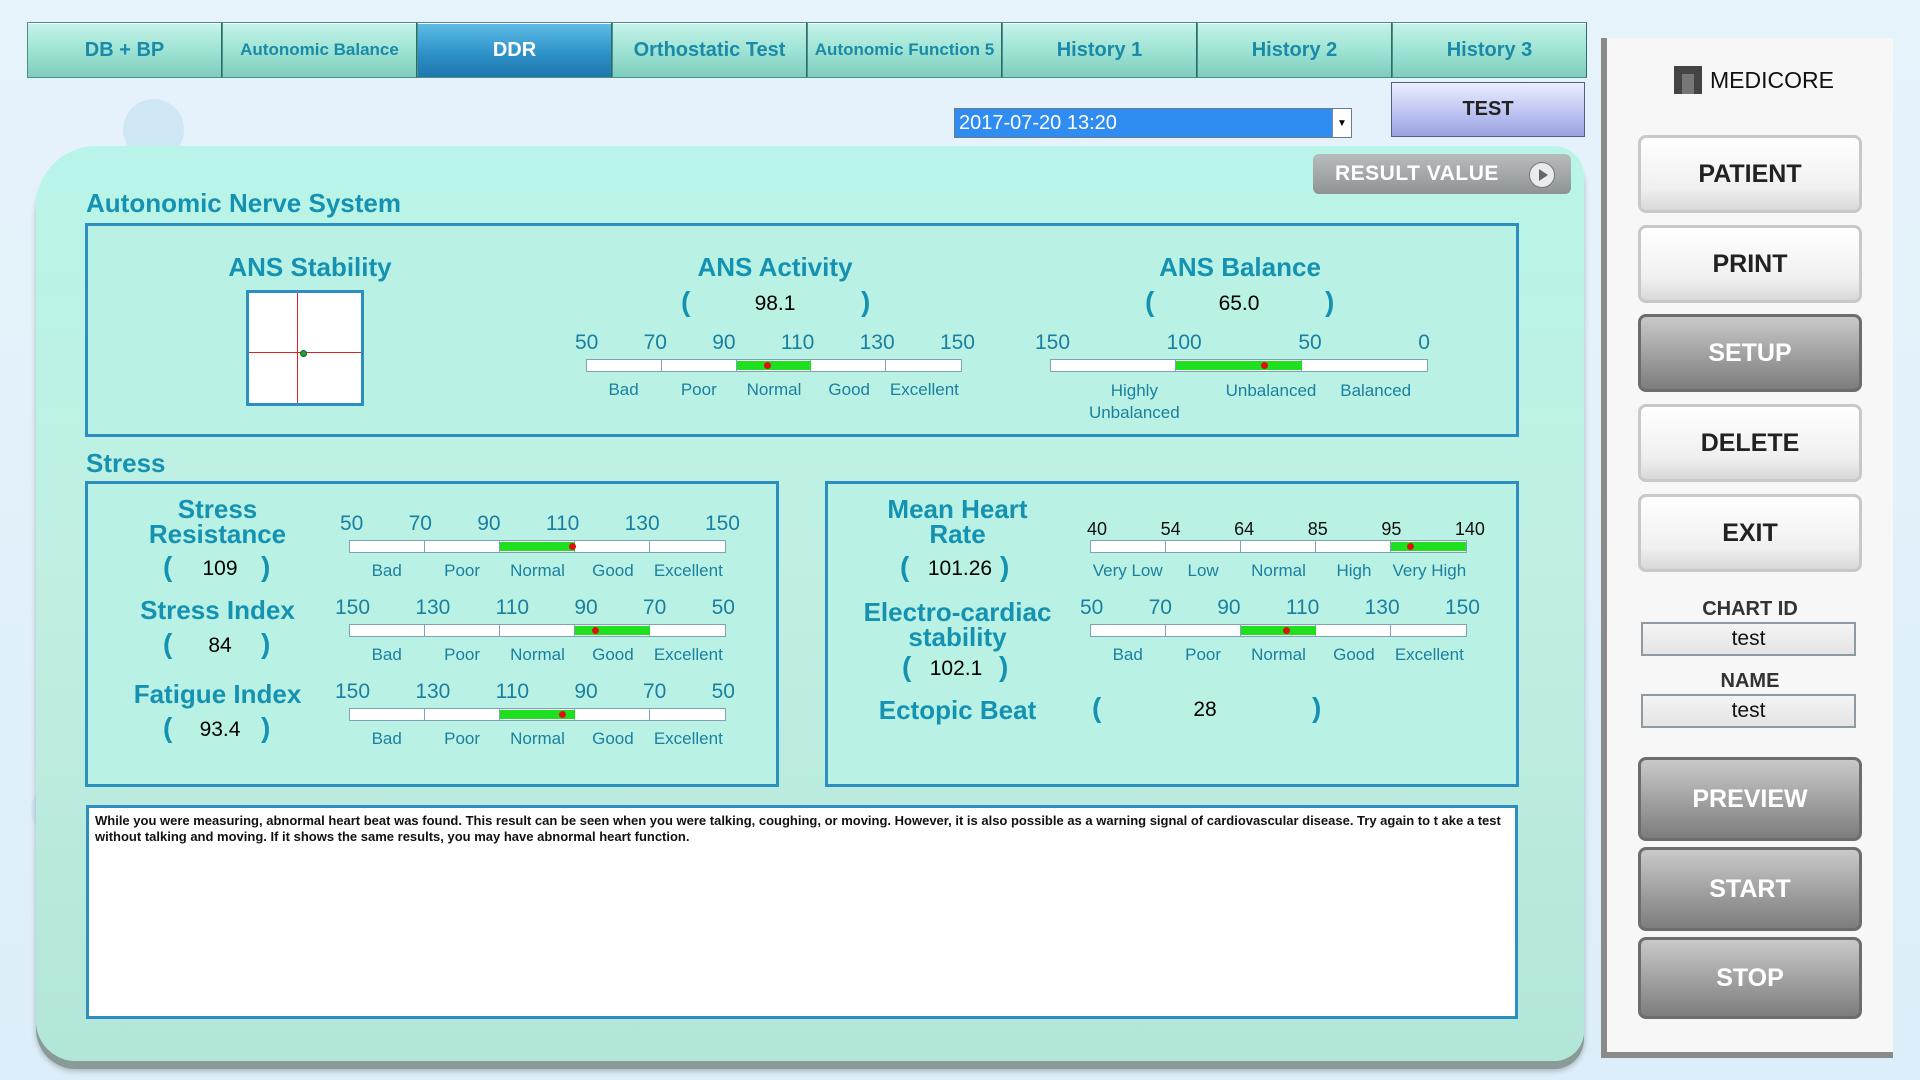  I want to click on start-button: START, so click(1750, 889).